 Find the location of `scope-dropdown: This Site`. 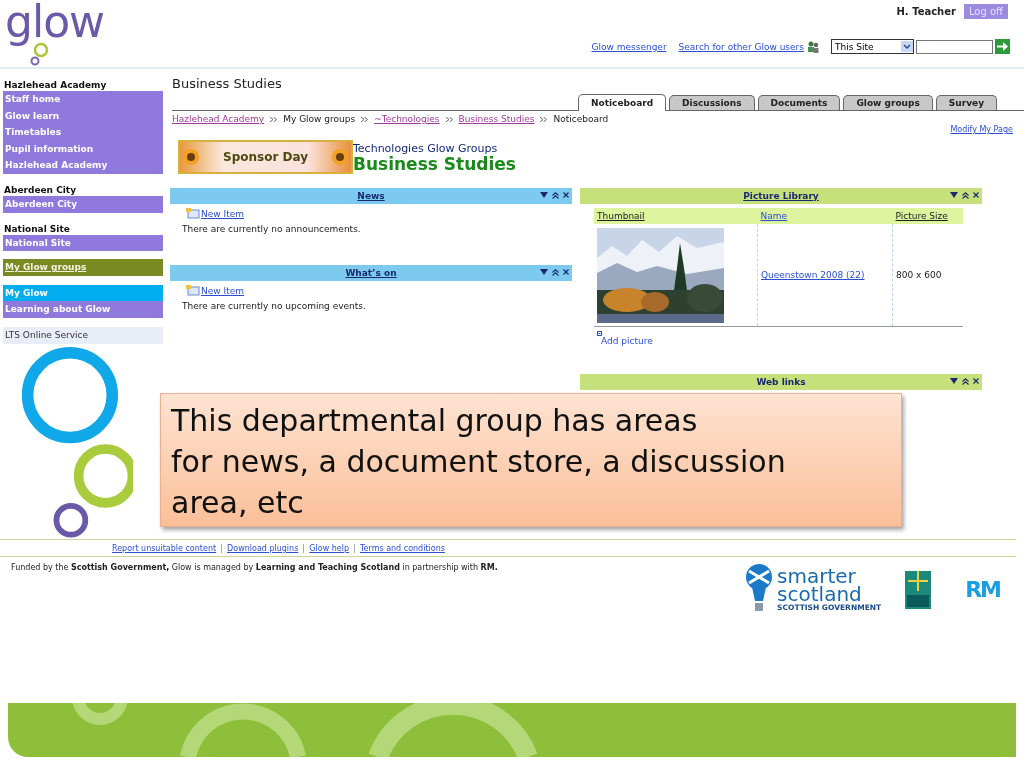

scope-dropdown: This Site is located at coordinates (872, 46).